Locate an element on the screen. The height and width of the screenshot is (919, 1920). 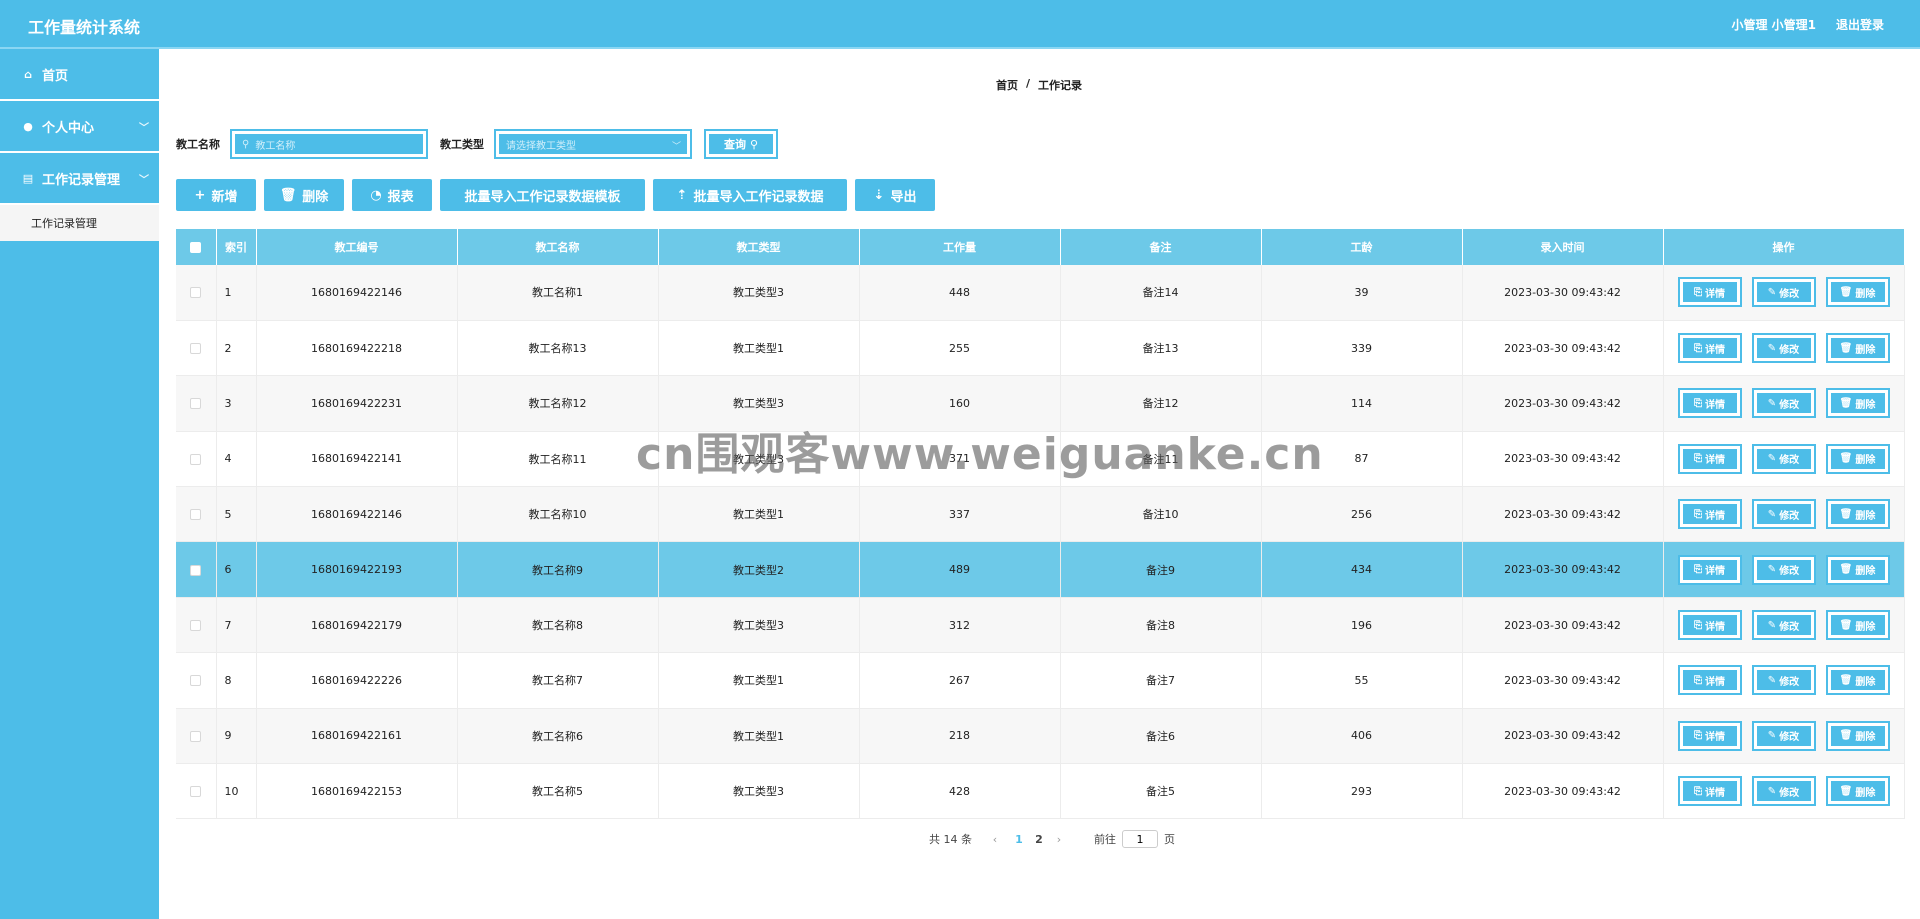
delete-button-label: 删除 is located at coordinates (315, 197).